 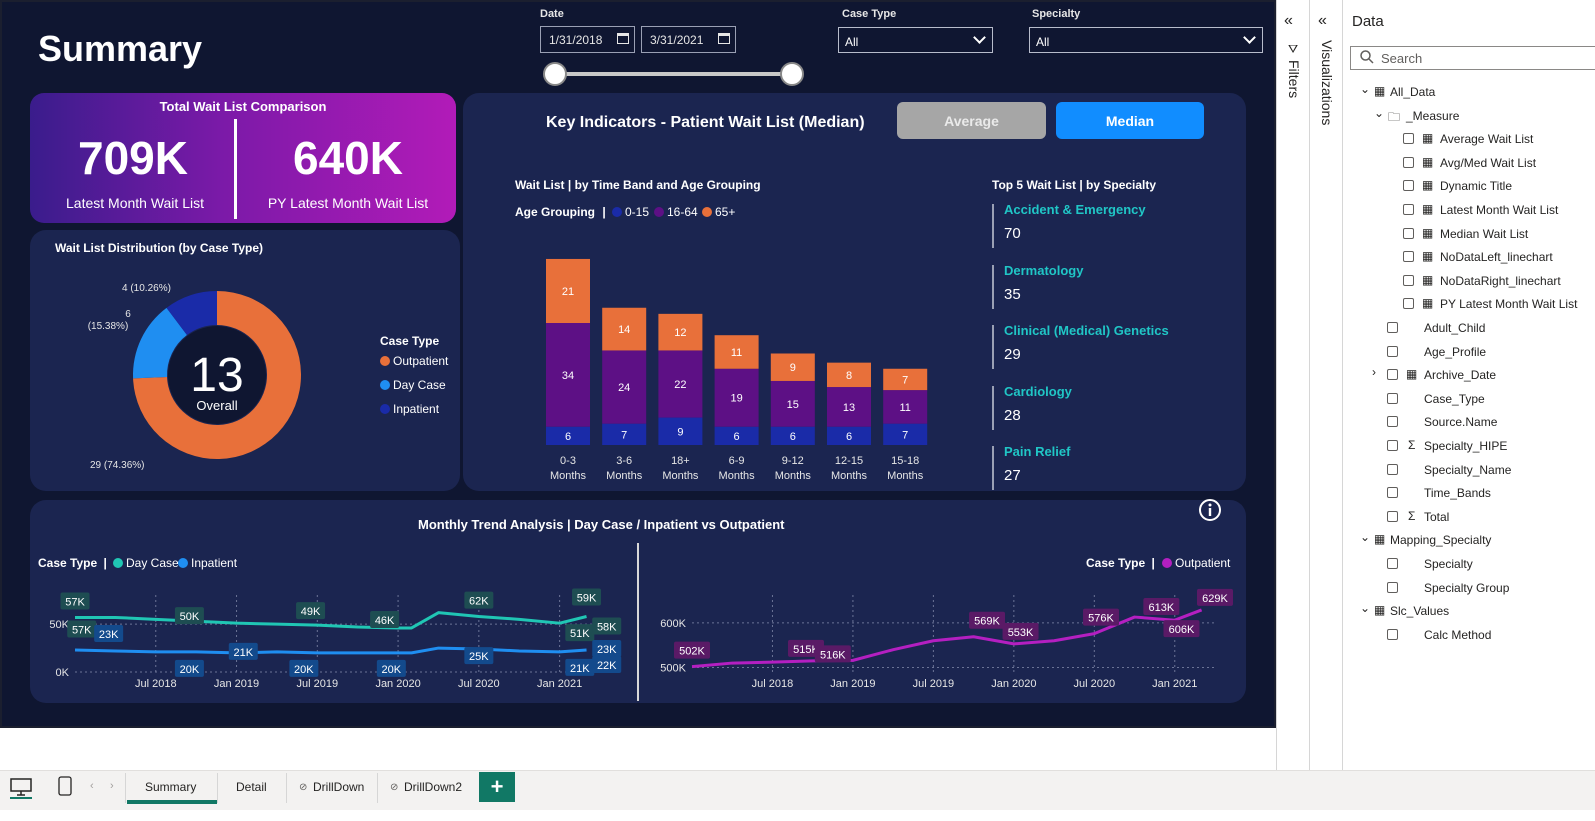 What do you see at coordinates (718, 212) in the screenshot?
I see `legend-age-65: 65+` at bounding box center [718, 212].